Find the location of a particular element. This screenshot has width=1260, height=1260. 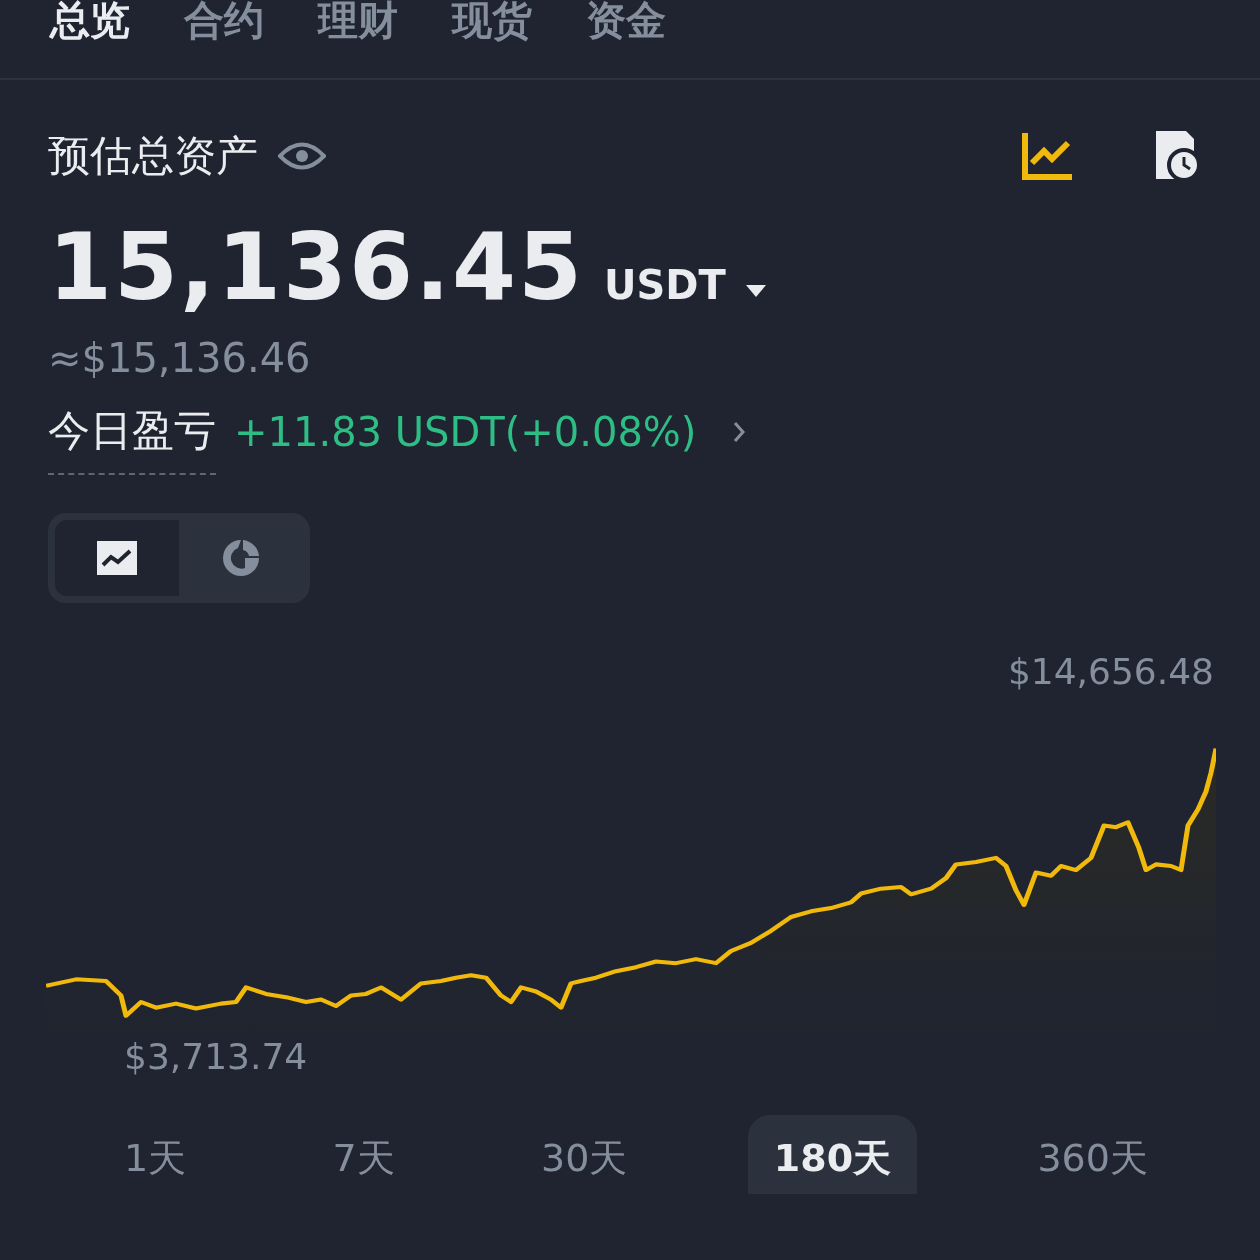

line-chart-icon is located at coordinates (117, 558).